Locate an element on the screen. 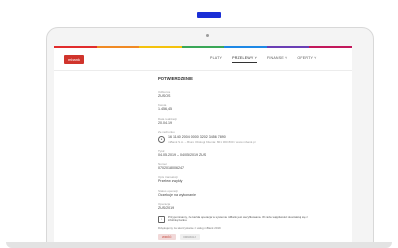 The height and width of the screenshot is (248, 398). field-title: Tytuł 04.05.2019 – 04/05/2019 ZUS is located at coordinates (182, 152).